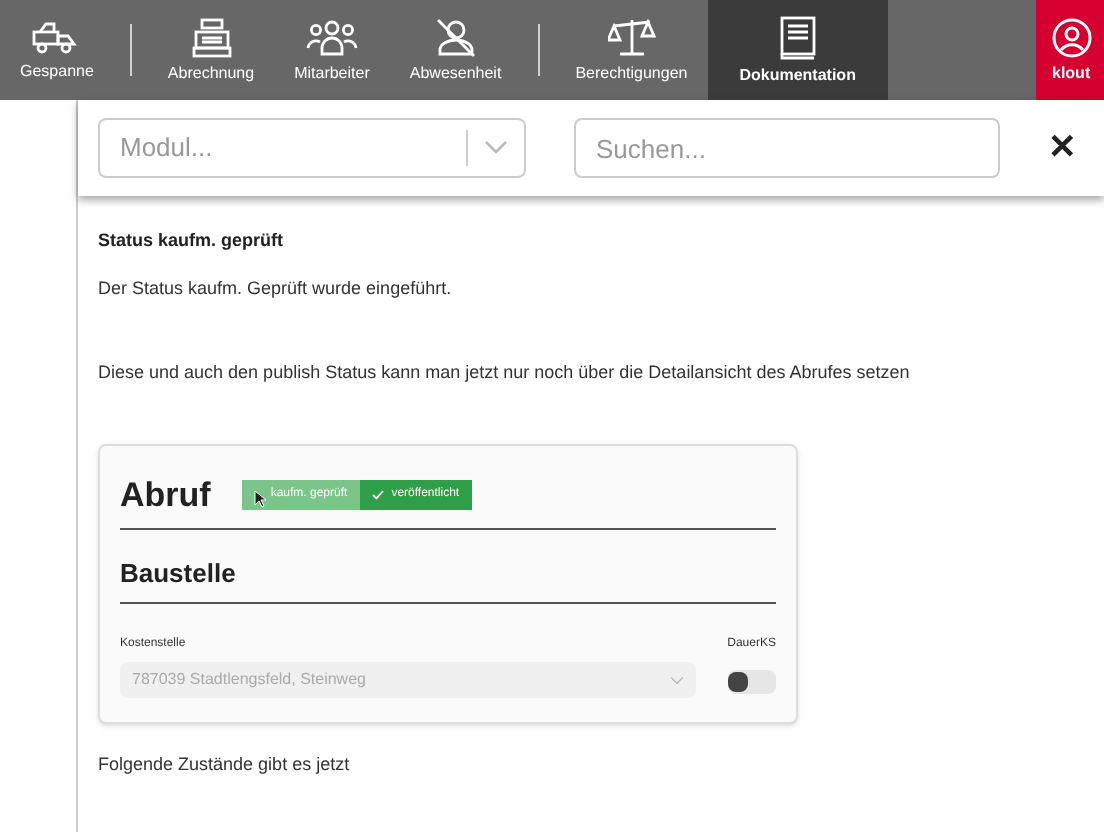 Image resolution: width=1104 pixels, height=832 pixels. What do you see at coordinates (505, 373) in the screenshot?
I see `paragraph: Diese und auch den publish Status kann man jetzt nur noch über die Detailansicht des Abrufes setzen` at bounding box center [505, 373].